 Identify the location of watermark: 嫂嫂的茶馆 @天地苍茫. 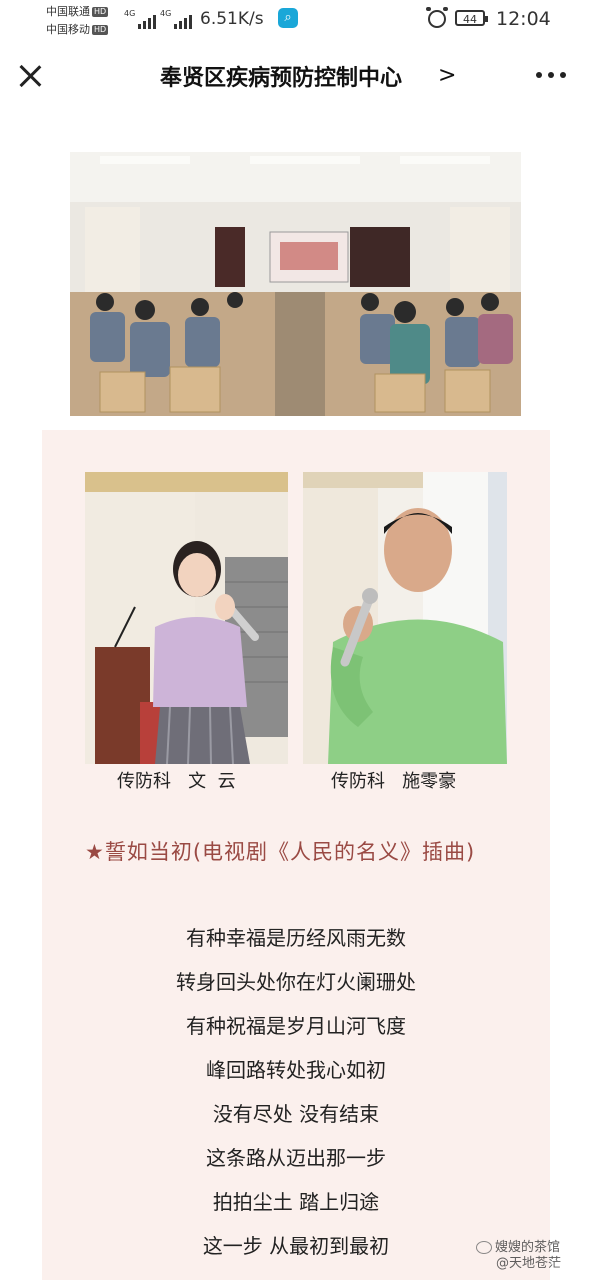
(518, 1256).